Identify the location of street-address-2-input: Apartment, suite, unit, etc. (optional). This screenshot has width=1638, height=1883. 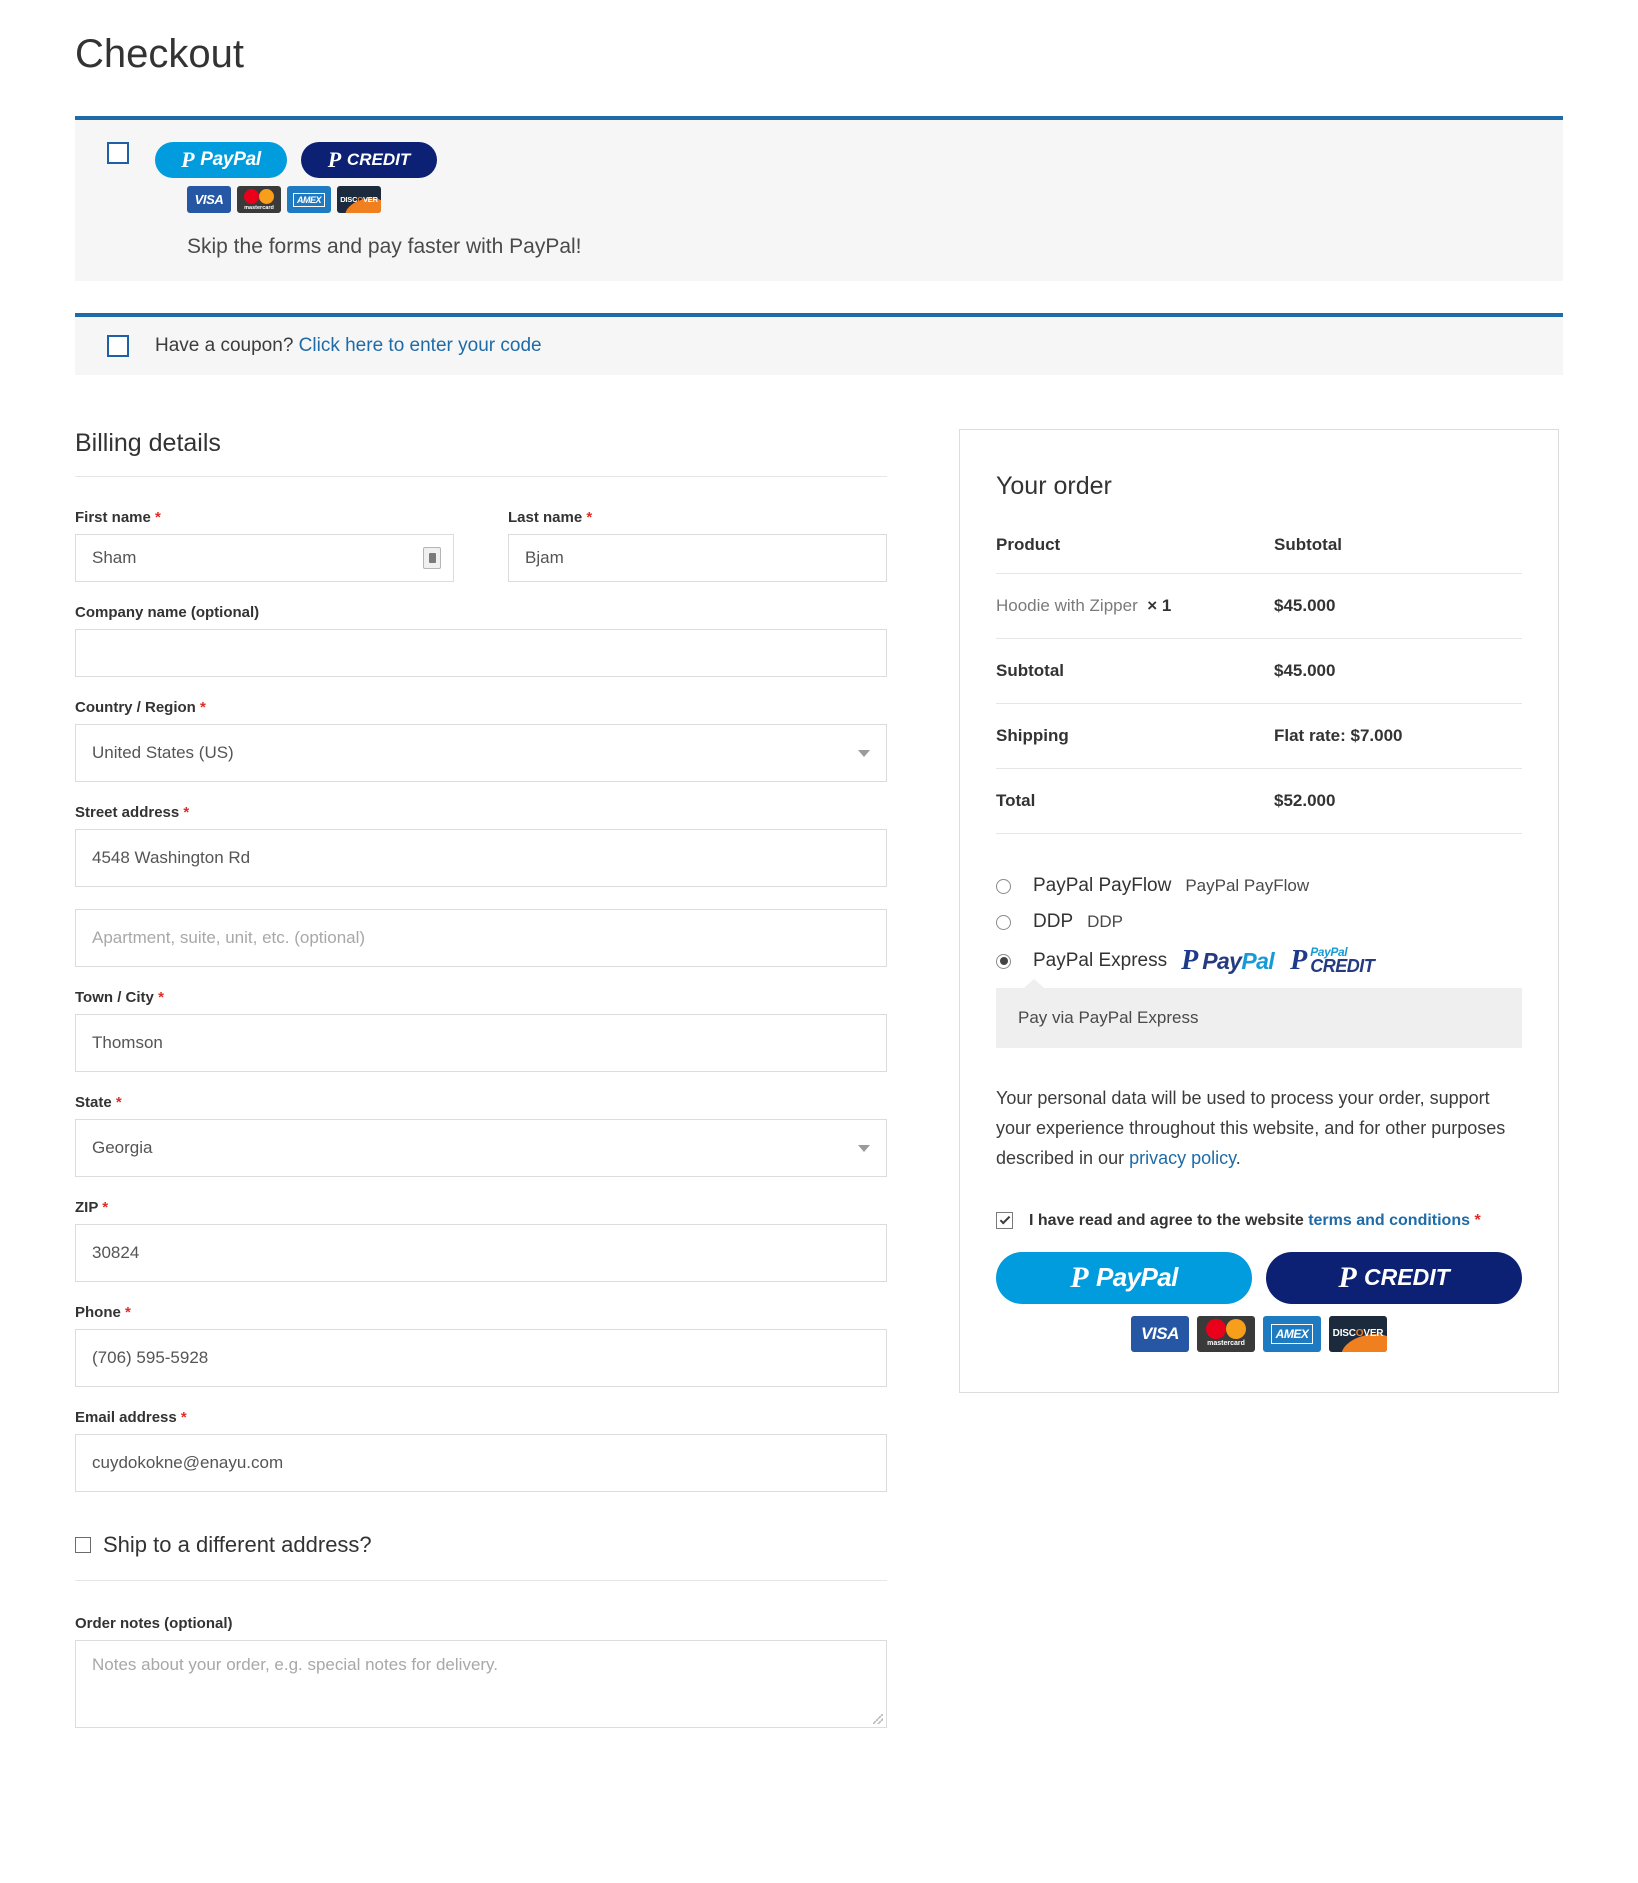
(481, 938).